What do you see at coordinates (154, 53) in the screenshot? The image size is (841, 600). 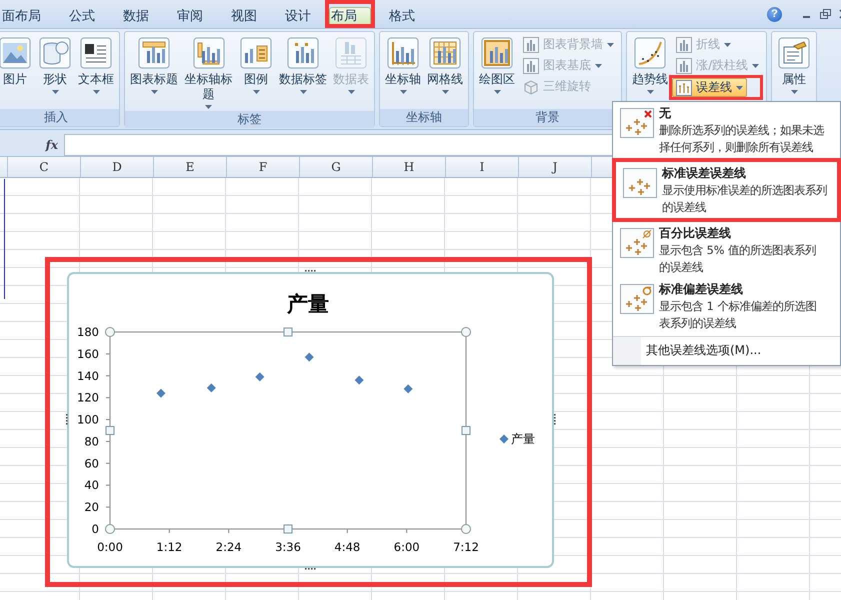 I see `chart-title-icon` at bounding box center [154, 53].